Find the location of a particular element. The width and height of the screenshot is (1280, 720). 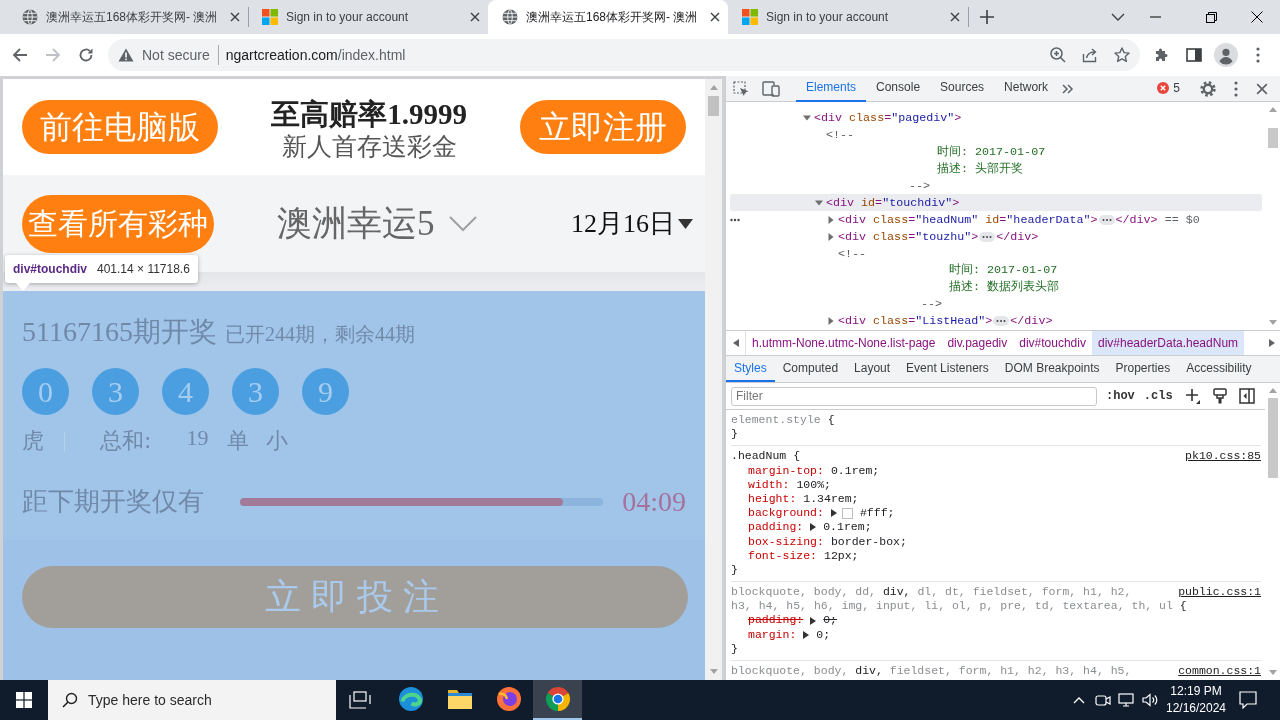

device-toolbar-button is located at coordinates (771, 88).